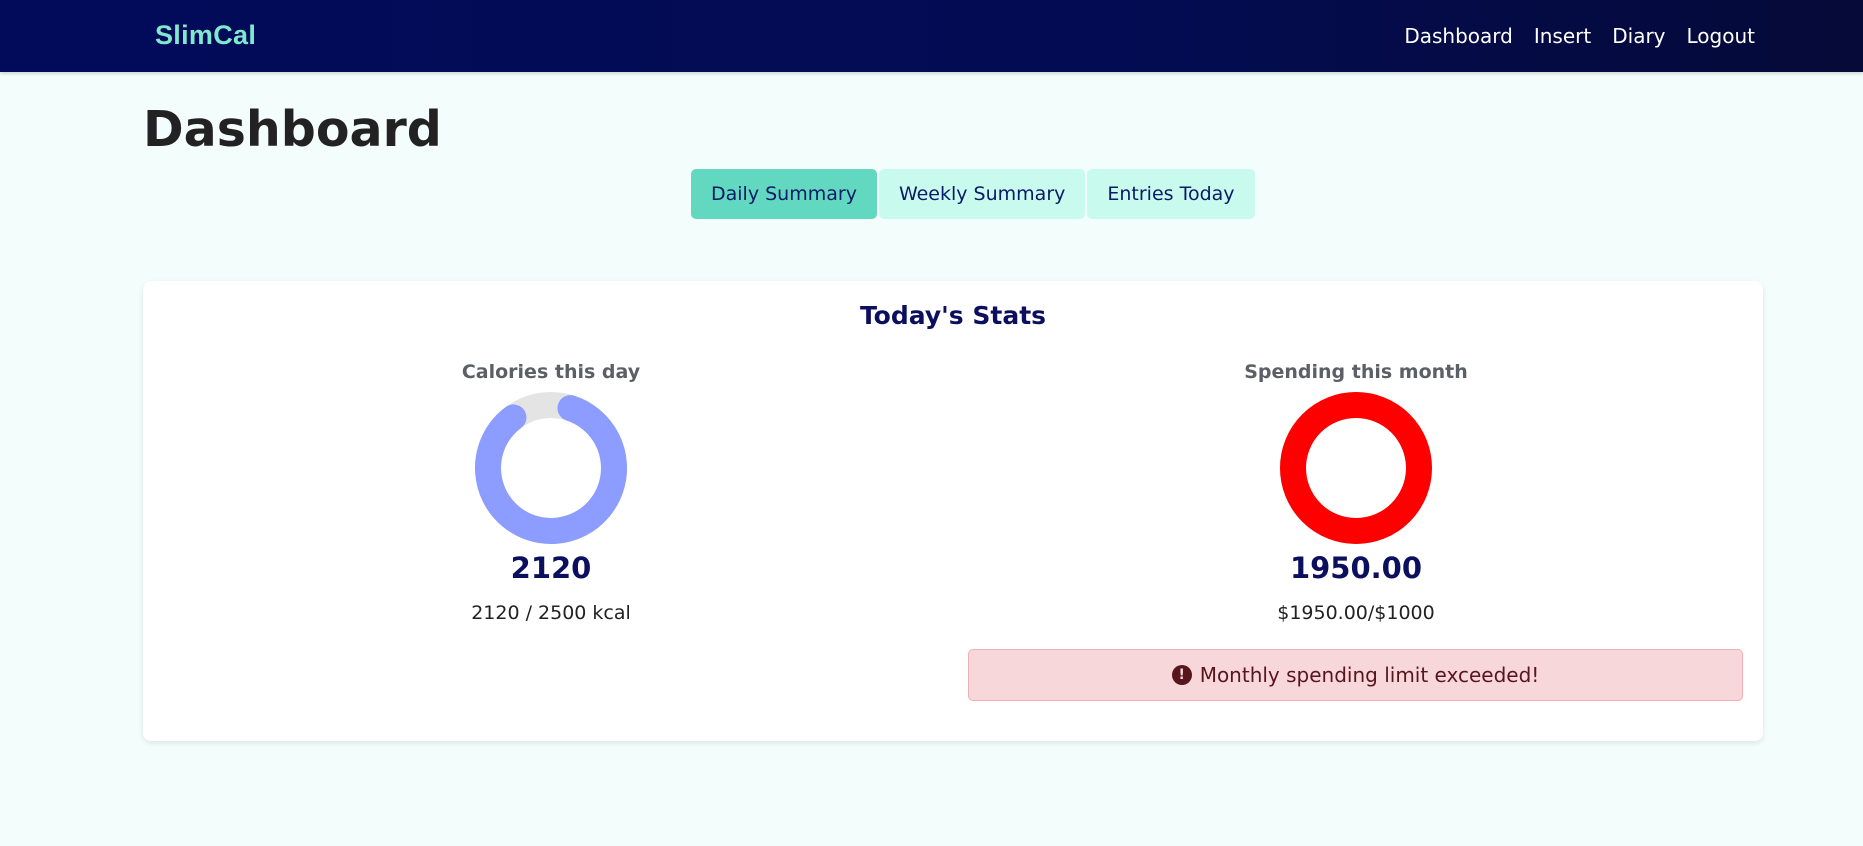  Describe the element at coordinates (1562, 36) in the screenshot. I see `nav-link-insert: Insert` at that location.